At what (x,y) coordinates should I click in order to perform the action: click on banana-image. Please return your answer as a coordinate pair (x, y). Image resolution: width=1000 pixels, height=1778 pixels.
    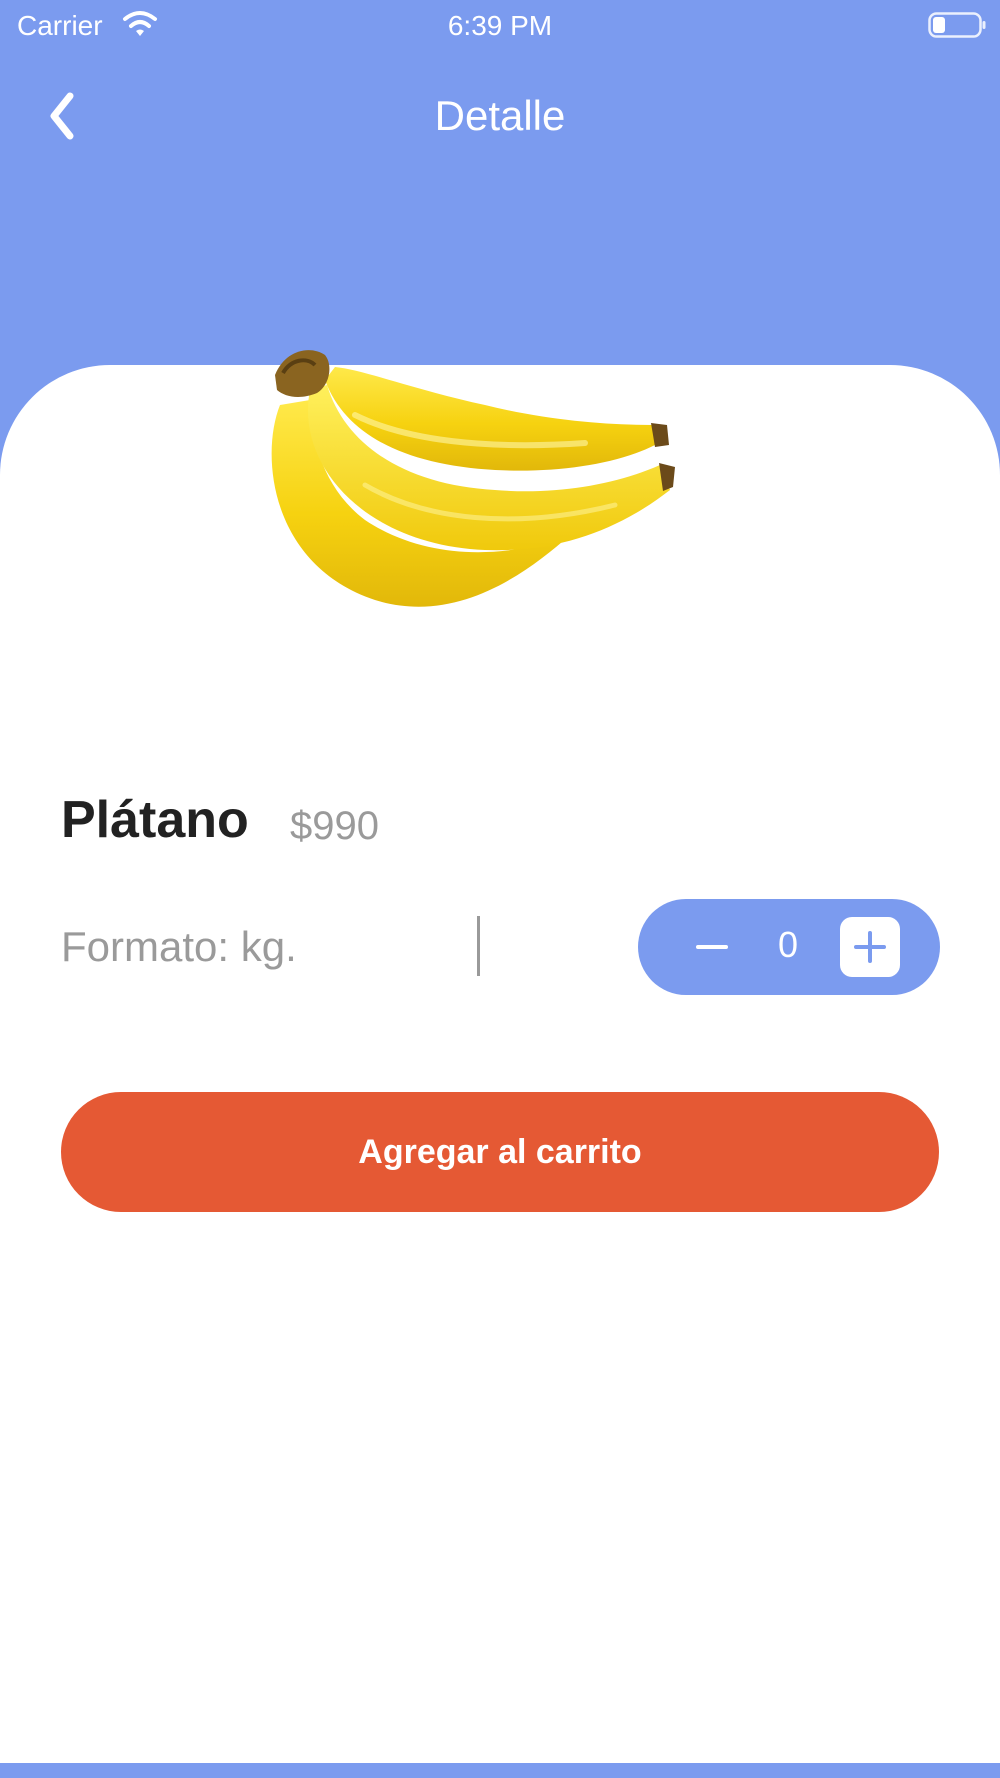
    Looking at the image, I should click on (473, 478).